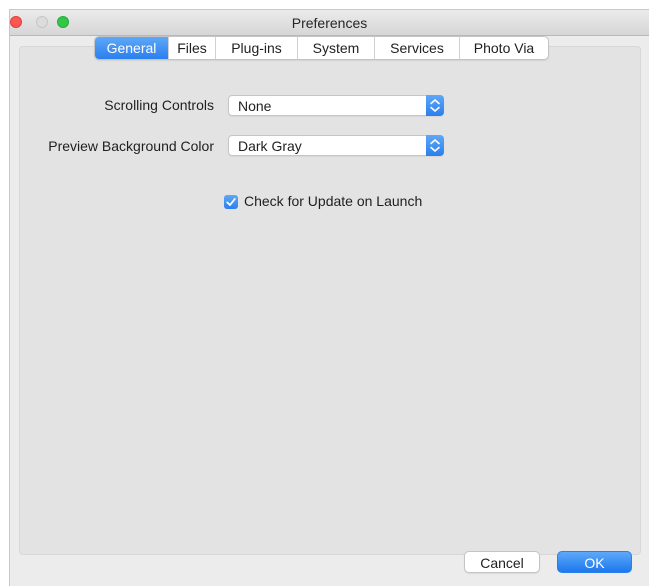 Image resolution: width=649 pixels, height=586 pixels. I want to click on window-title: Preferences, so click(329, 23).